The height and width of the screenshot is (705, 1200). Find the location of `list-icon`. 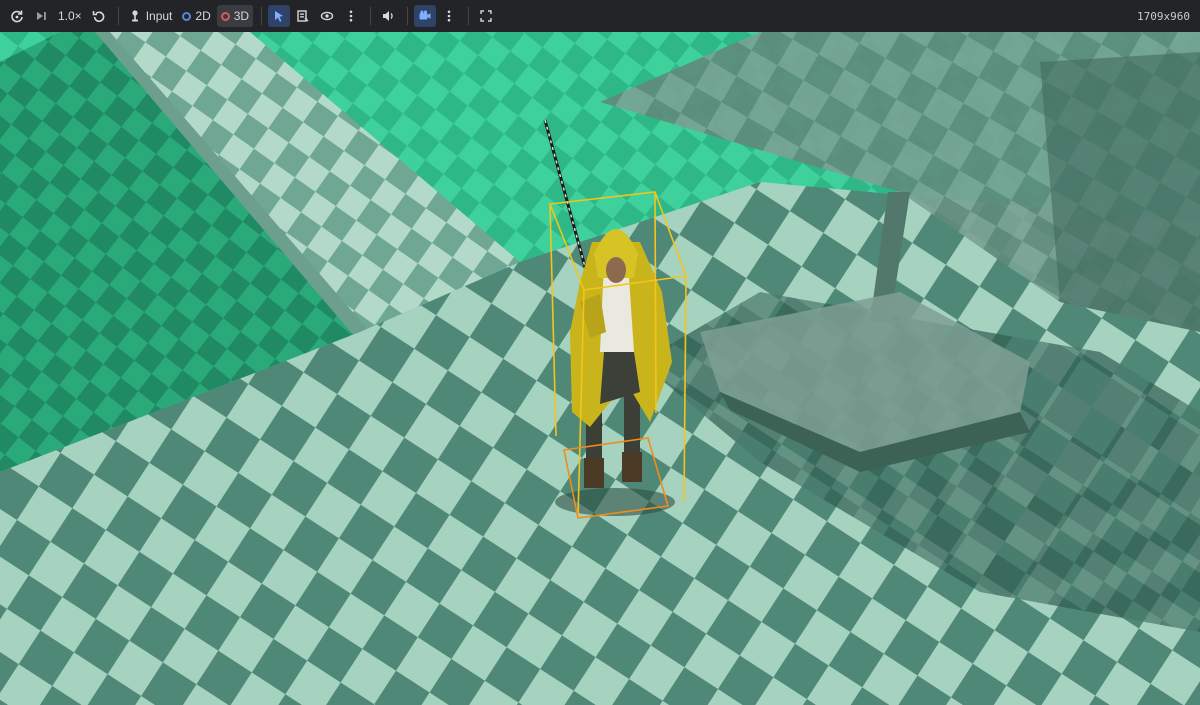

list-icon is located at coordinates (303, 16).